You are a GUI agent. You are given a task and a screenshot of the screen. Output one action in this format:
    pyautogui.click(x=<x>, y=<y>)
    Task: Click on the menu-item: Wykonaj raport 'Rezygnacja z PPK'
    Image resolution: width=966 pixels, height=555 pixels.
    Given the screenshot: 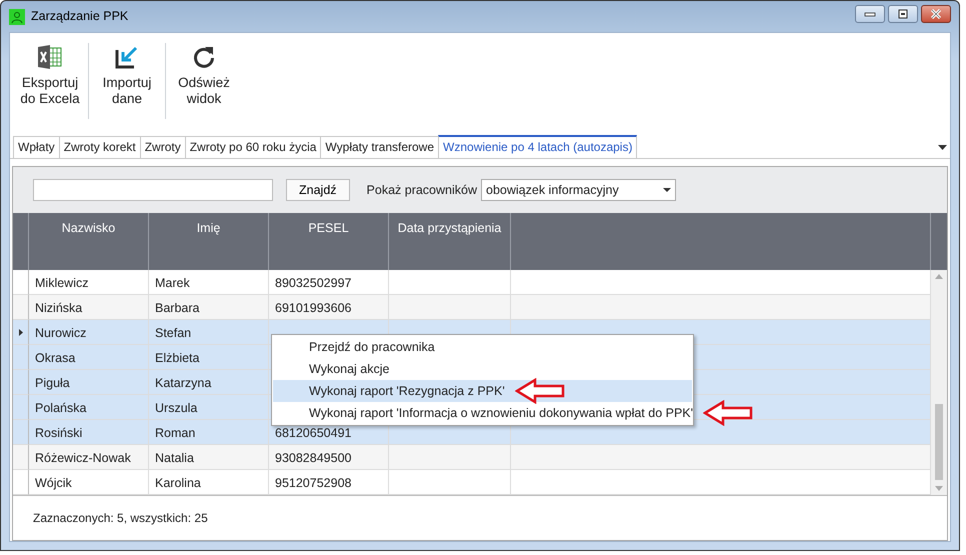 What is the action you would take?
    pyautogui.click(x=482, y=391)
    